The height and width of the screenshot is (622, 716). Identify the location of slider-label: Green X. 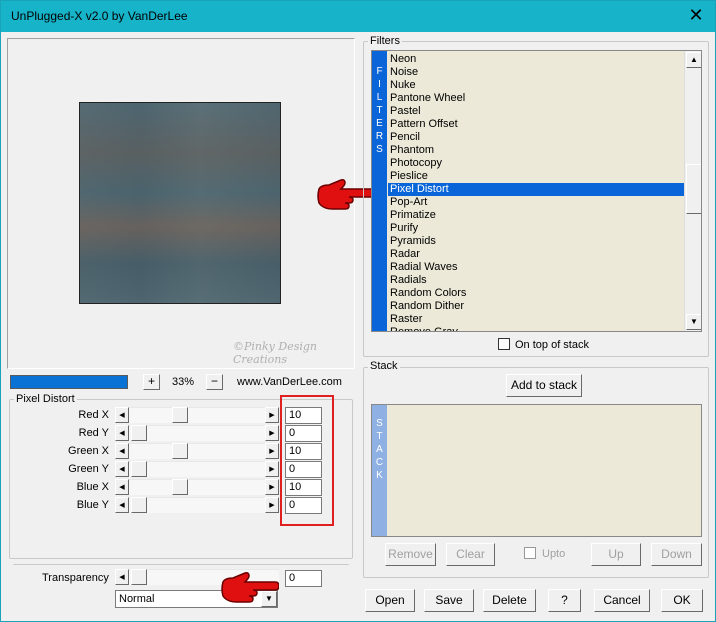
(88, 451).